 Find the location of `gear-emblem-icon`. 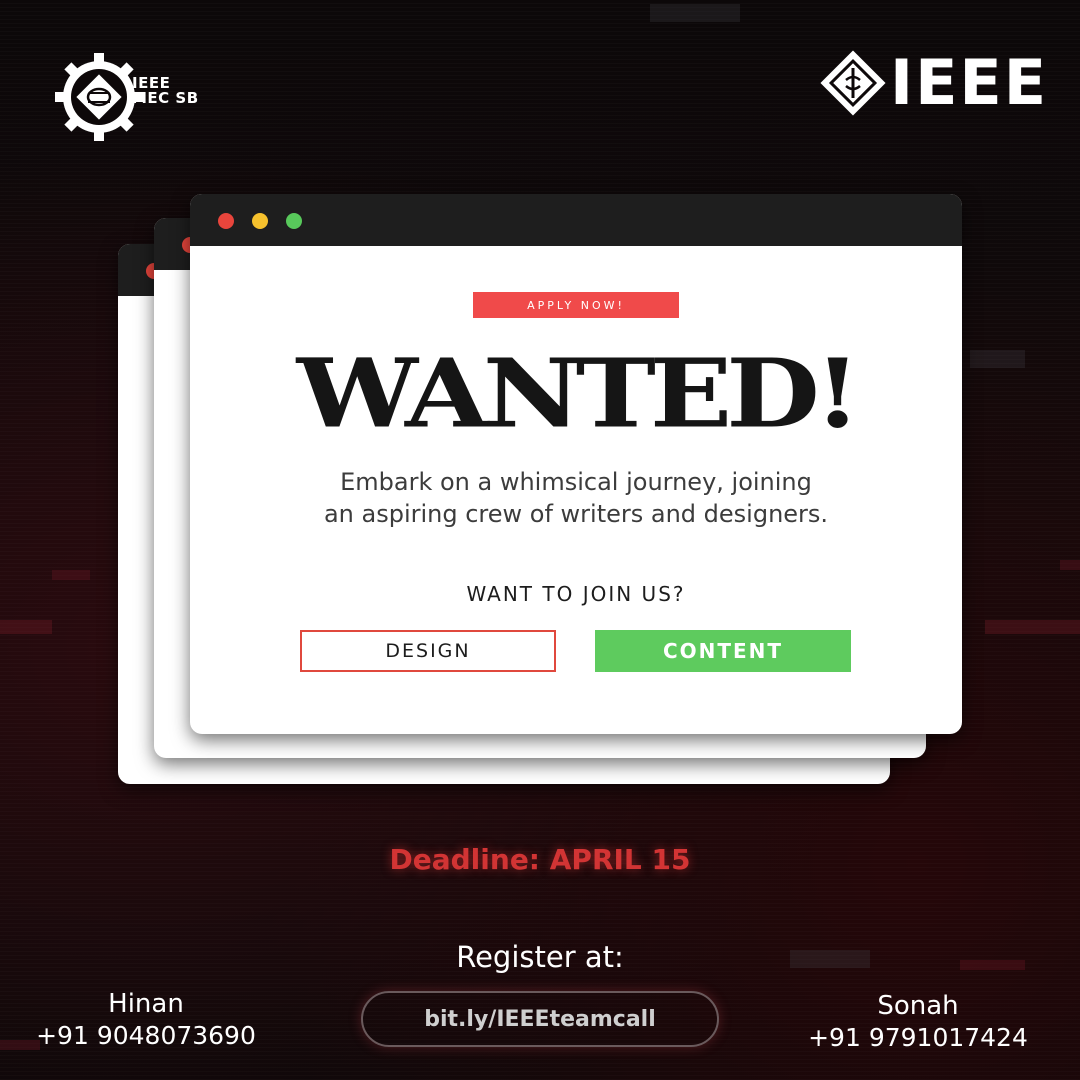

gear-emblem-icon is located at coordinates (99, 97).